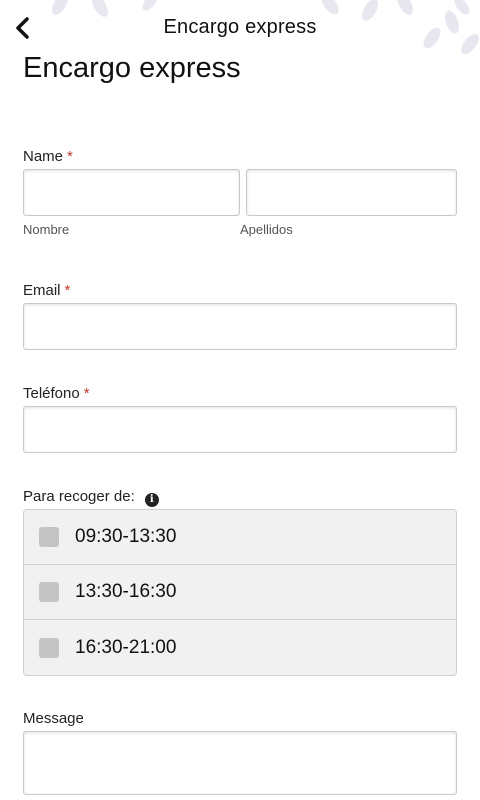  What do you see at coordinates (240, 763) in the screenshot?
I see `message-textarea` at bounding box center [240, 763].